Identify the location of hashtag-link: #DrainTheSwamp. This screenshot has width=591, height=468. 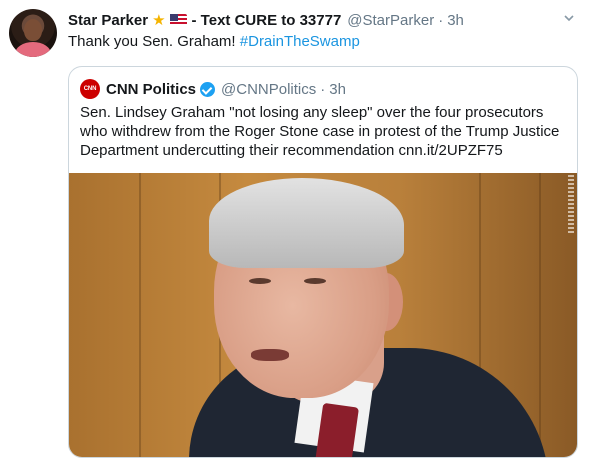
(300, 41).